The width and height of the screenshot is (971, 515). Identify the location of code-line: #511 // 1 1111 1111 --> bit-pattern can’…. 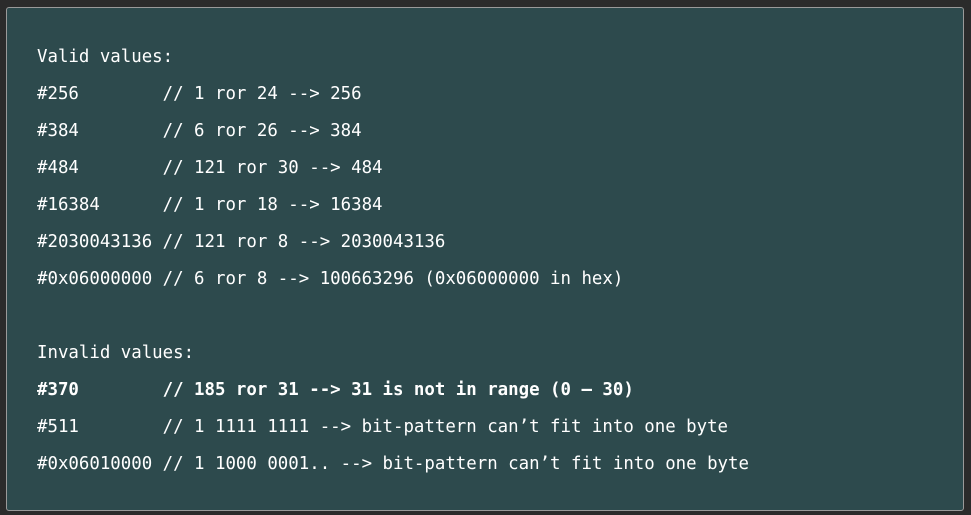
(383, 427).